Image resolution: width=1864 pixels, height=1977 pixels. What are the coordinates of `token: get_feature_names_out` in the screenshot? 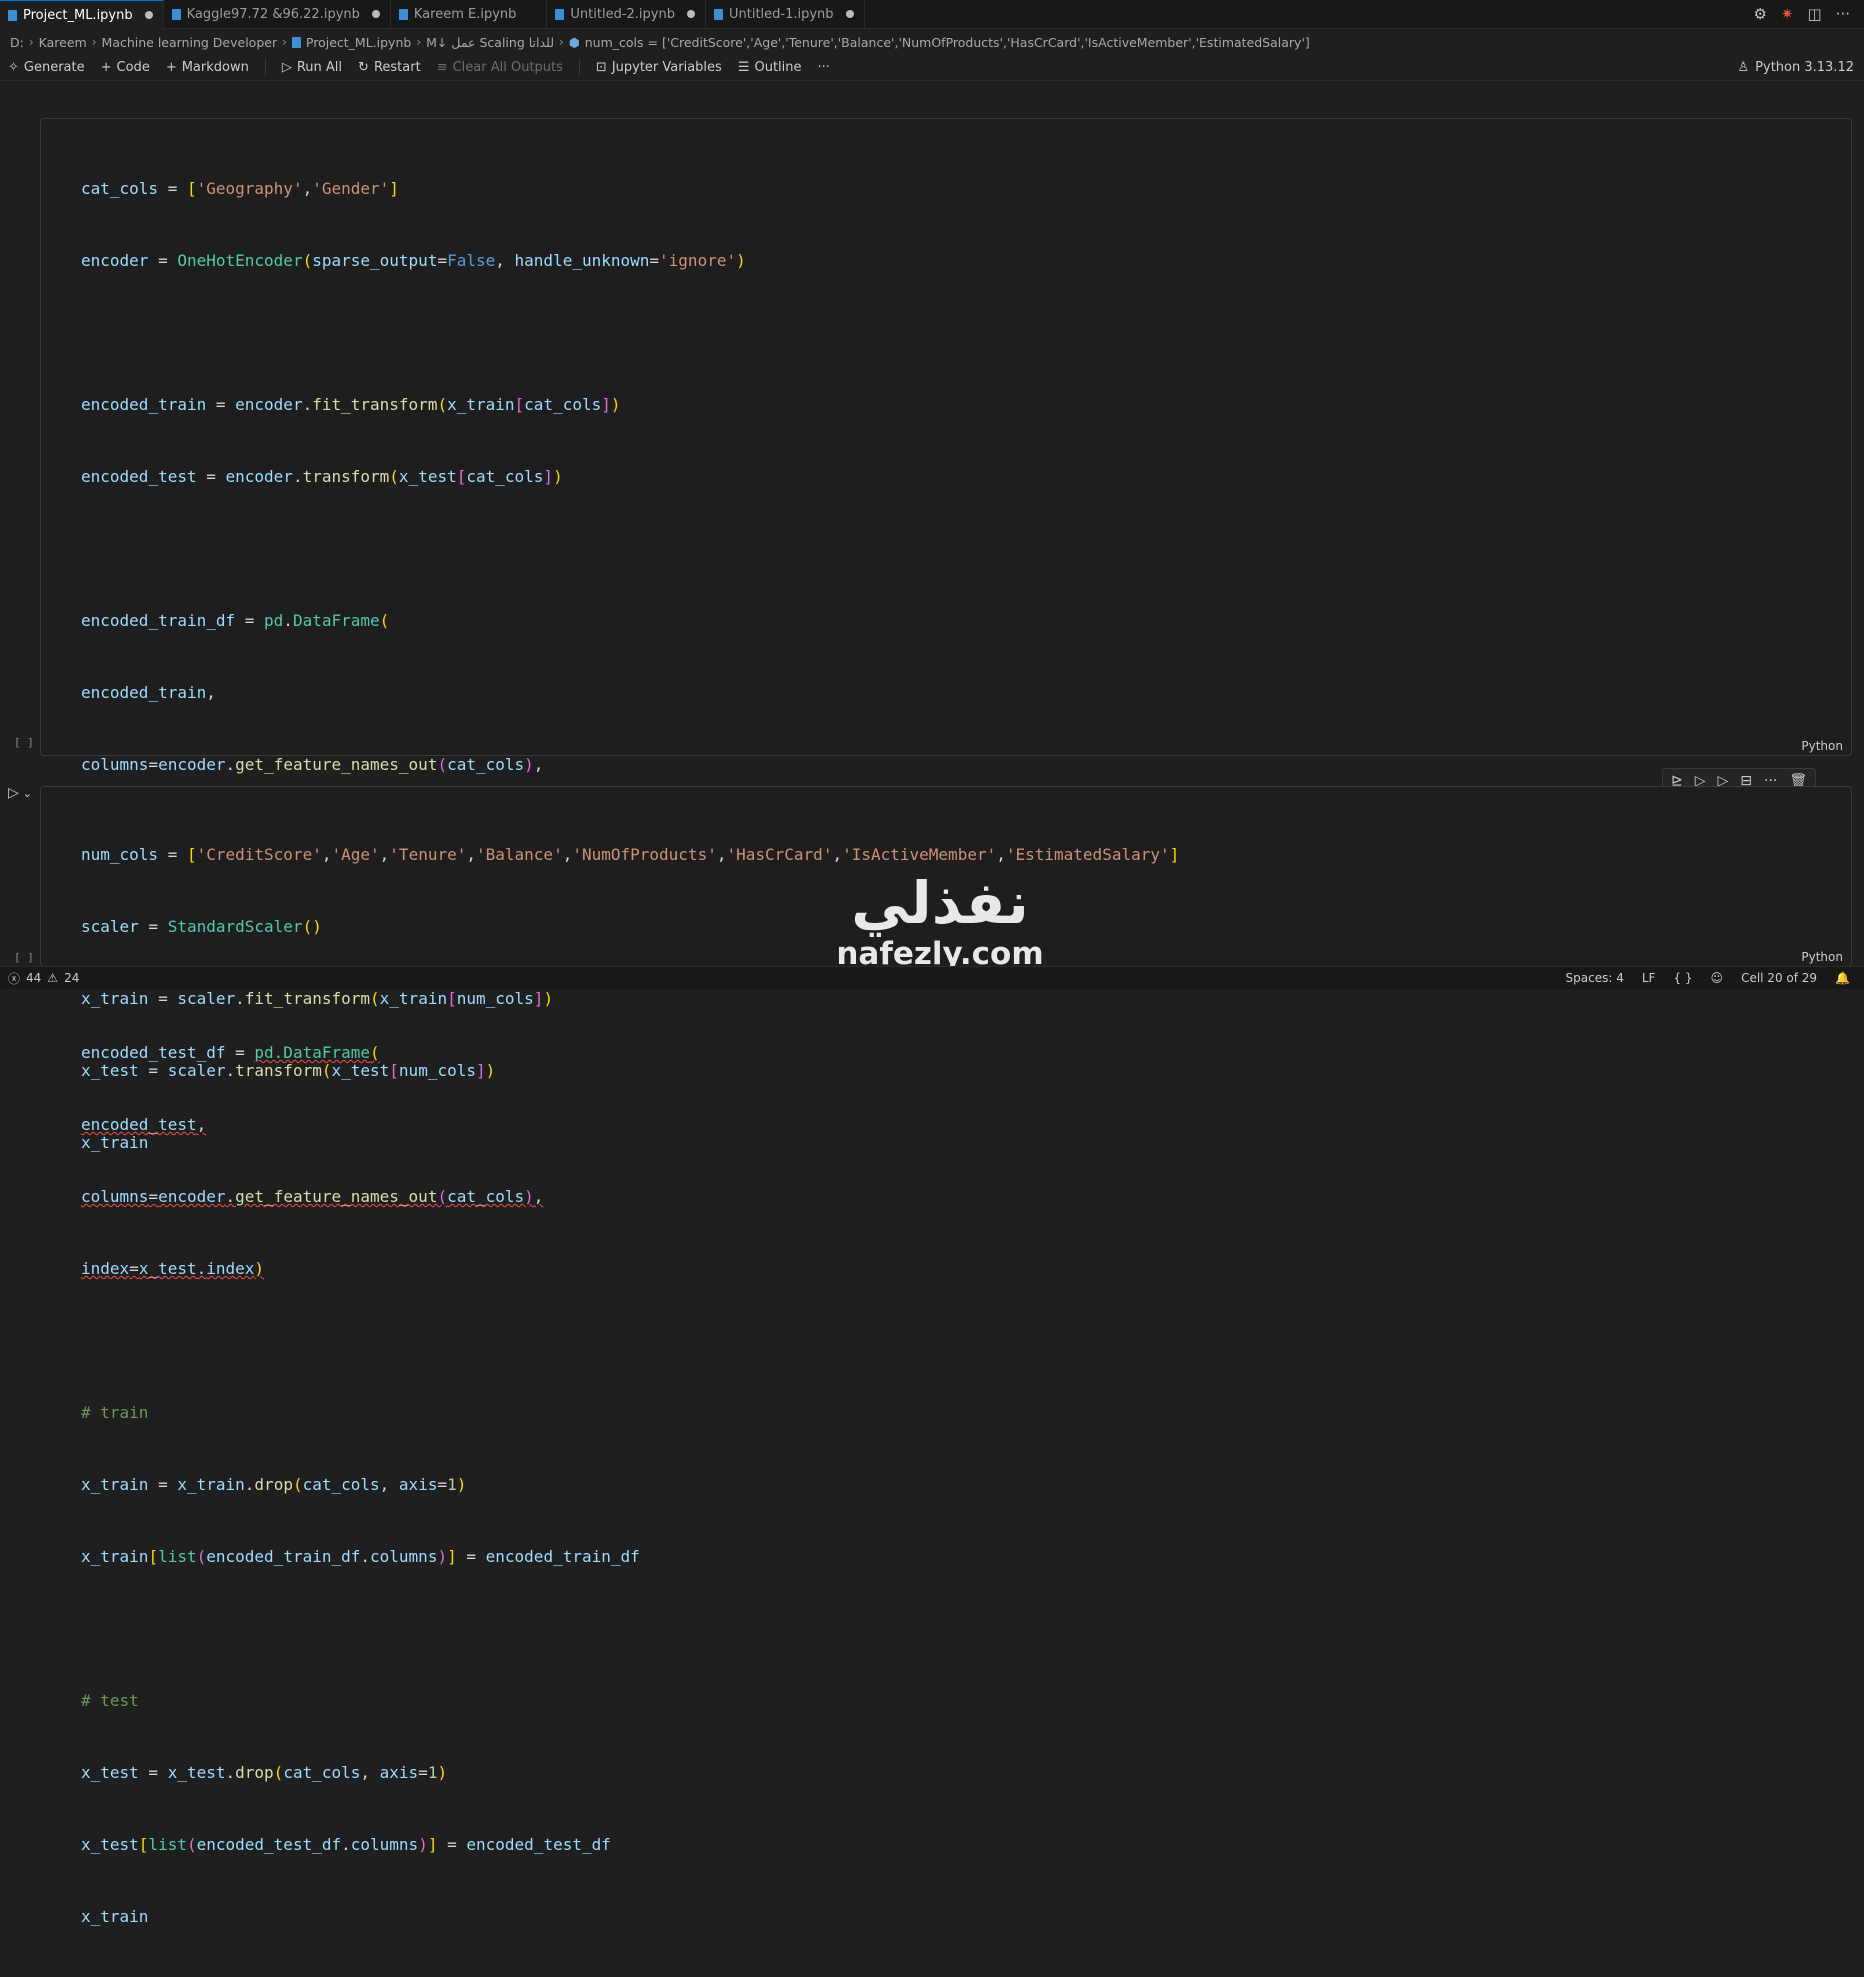 It's located at (336, 764).